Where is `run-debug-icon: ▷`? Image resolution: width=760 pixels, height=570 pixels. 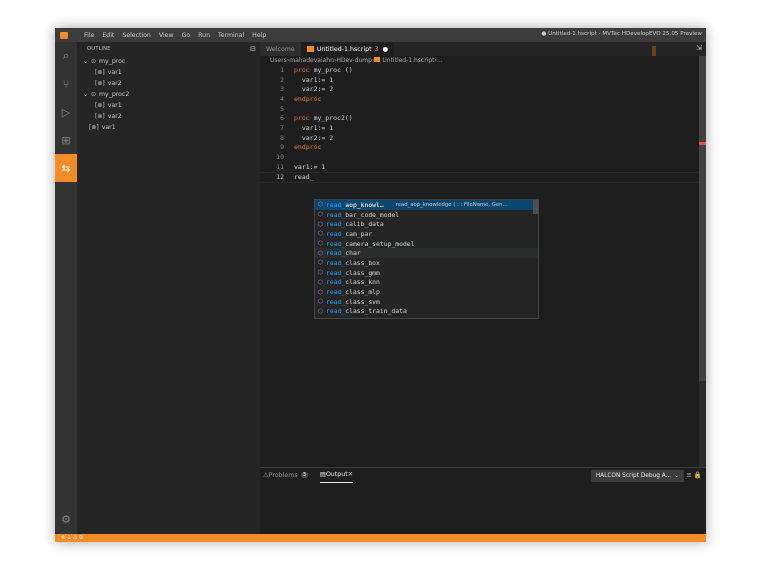
run-debug-icon: ▷ is located at coordinates (66, 112).